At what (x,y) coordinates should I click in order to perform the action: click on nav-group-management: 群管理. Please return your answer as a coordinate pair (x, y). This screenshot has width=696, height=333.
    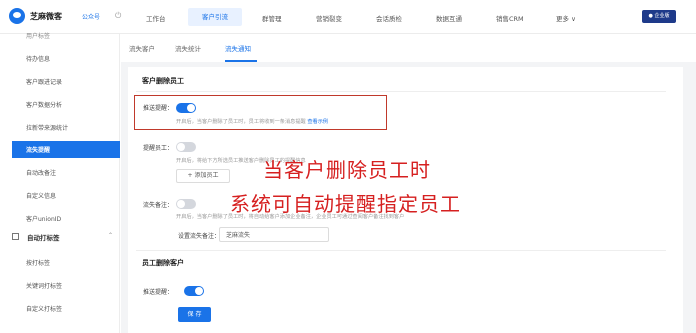
    Looking at the image, I should click on (272, 18).